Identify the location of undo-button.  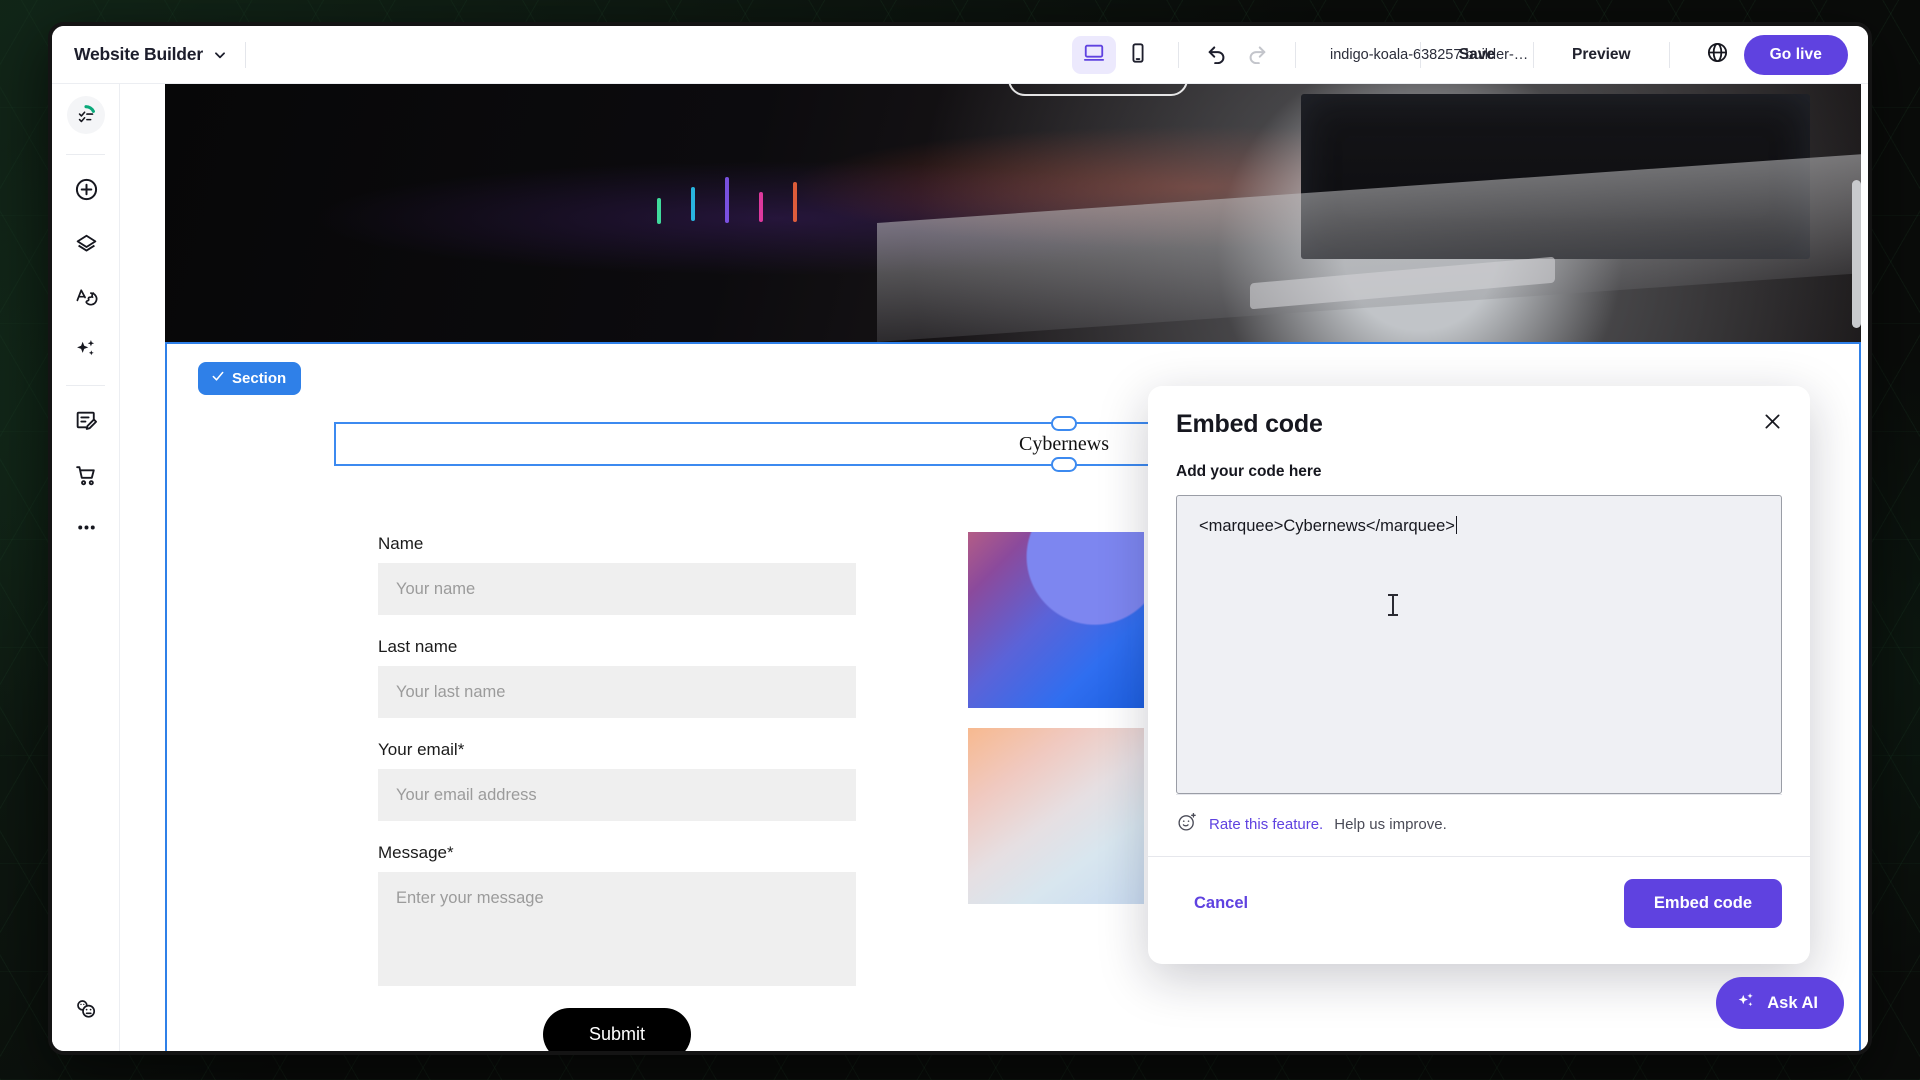
(1217, 55).